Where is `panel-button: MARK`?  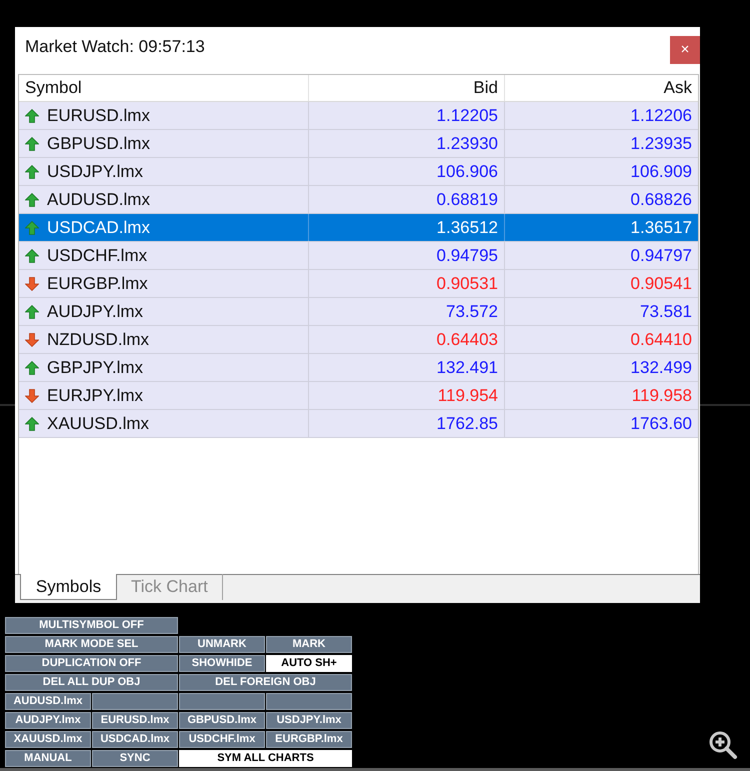
panel-button: MARK is located at coordinates (309, 644).